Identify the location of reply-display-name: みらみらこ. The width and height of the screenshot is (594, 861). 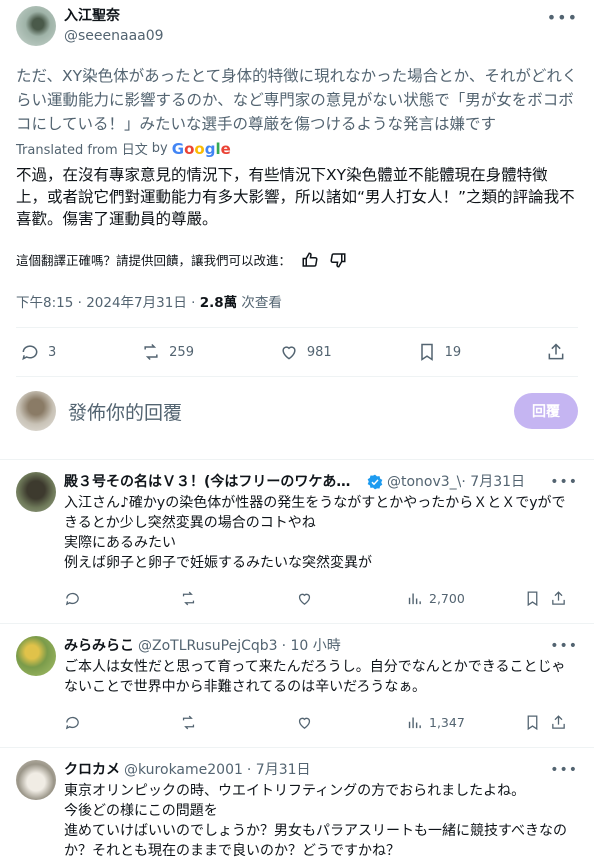
(99, 646).